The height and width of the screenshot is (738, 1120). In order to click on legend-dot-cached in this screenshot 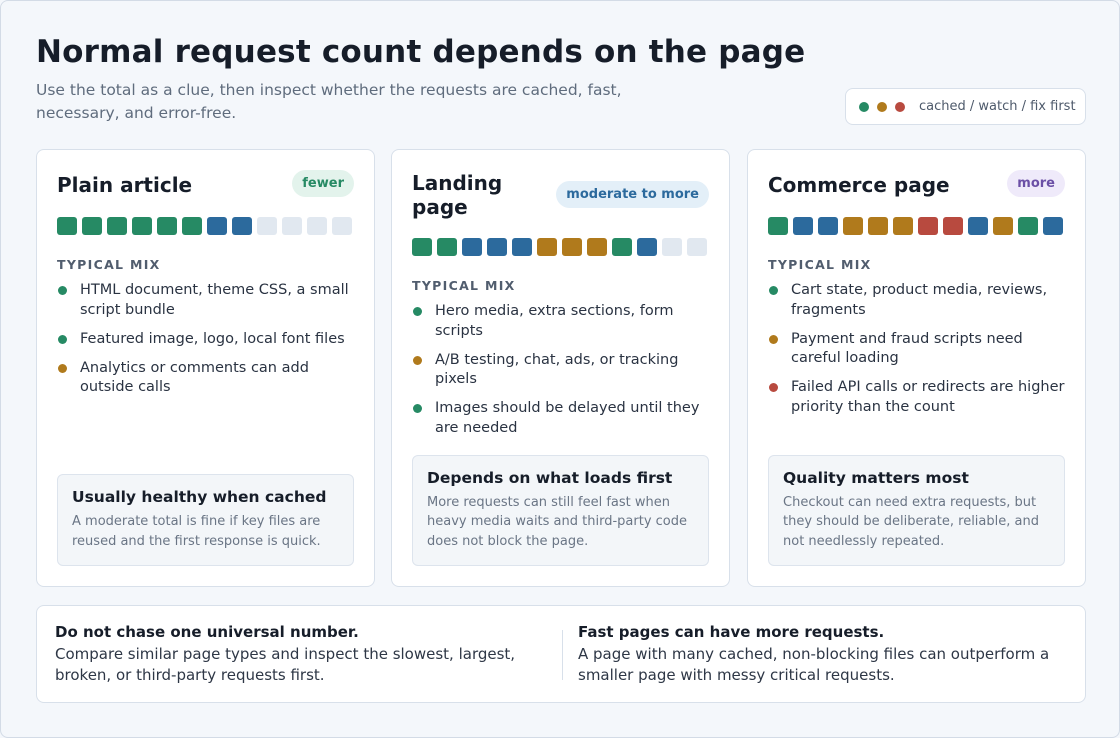, I will do `click(864, 106)`.